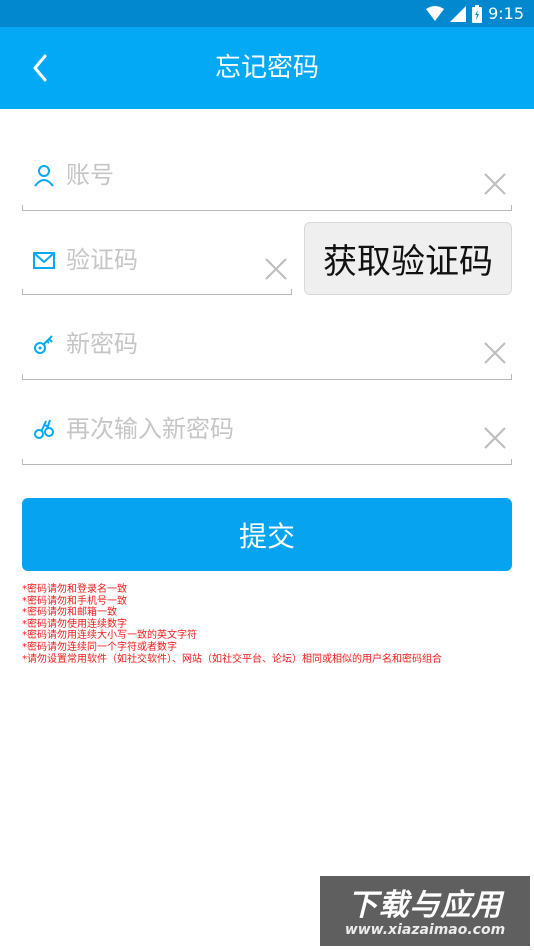 This screenshot has height=950, width=534. What do you see at coordinates (506, 13) in the screenshot?
I see `status-time: 9:15` at bounding box center [506, 13].